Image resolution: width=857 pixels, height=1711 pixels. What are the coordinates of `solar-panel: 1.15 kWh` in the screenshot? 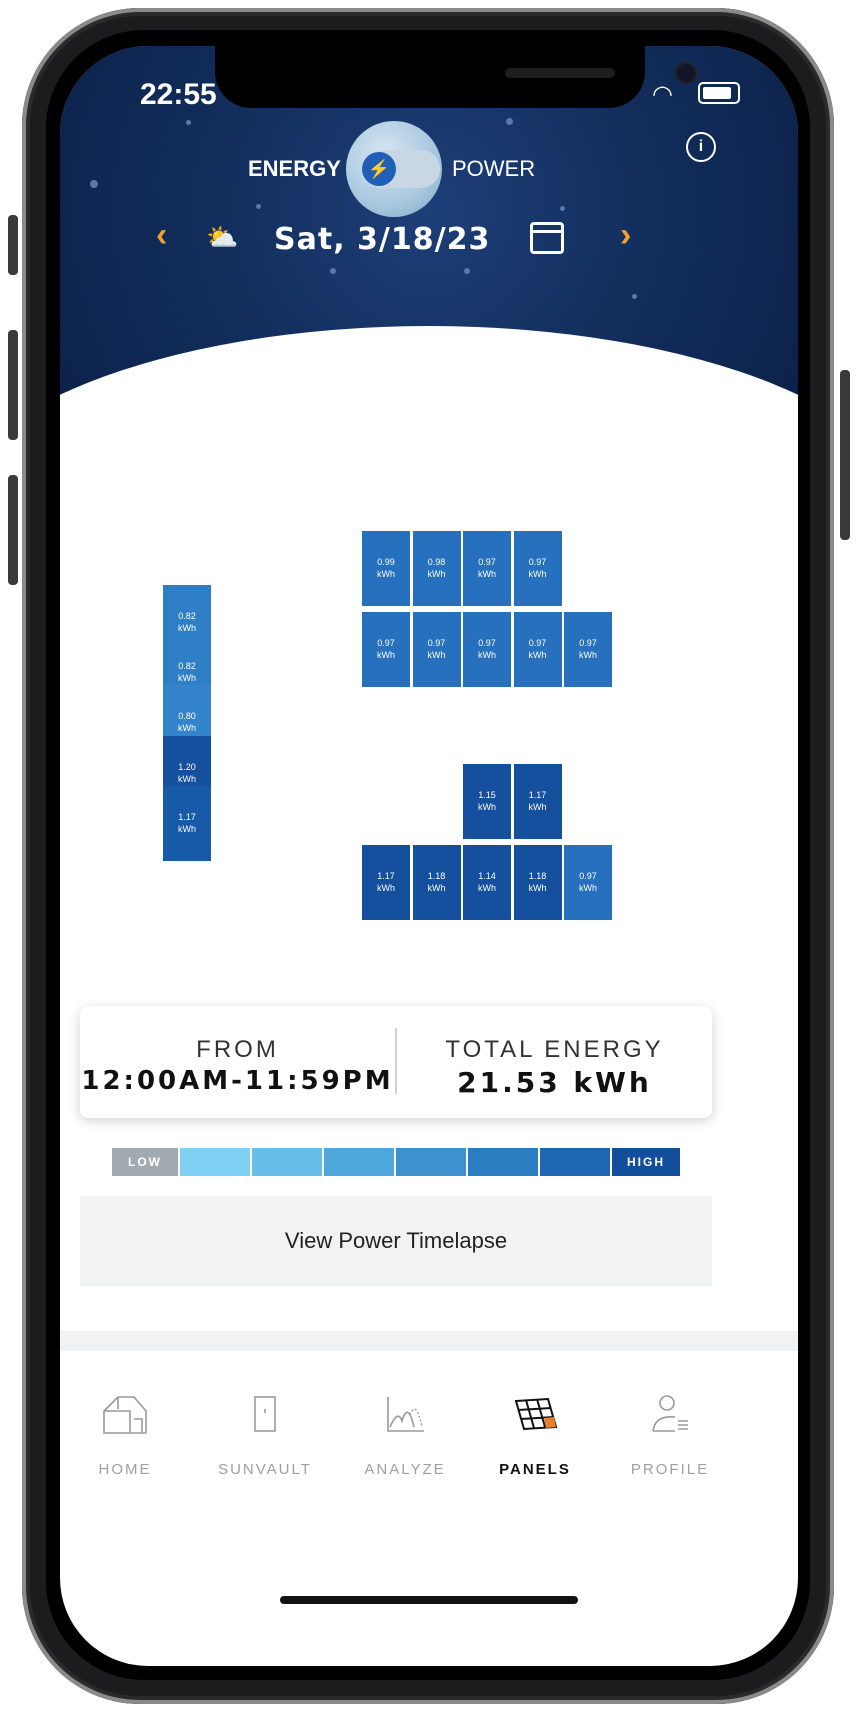 It's located at (487, 801).